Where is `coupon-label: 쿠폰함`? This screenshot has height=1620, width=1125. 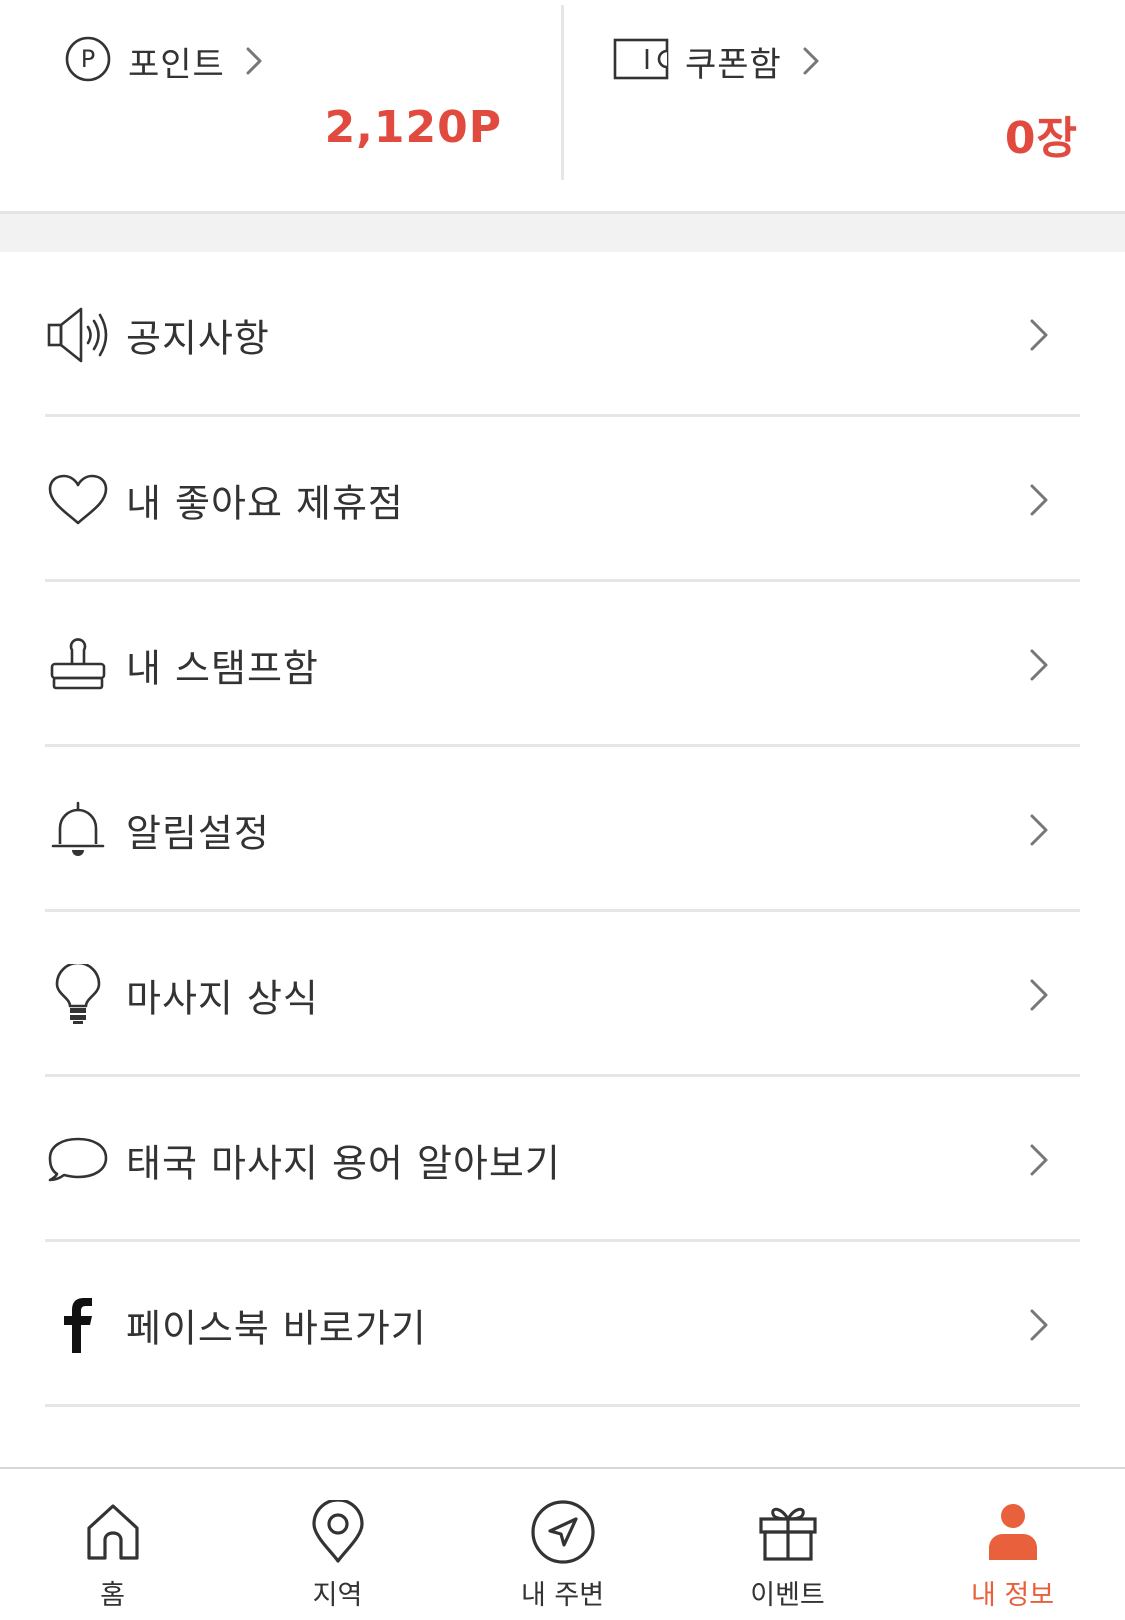 coupon-label: 쿠폰함 is located at coordinates (733, 64).